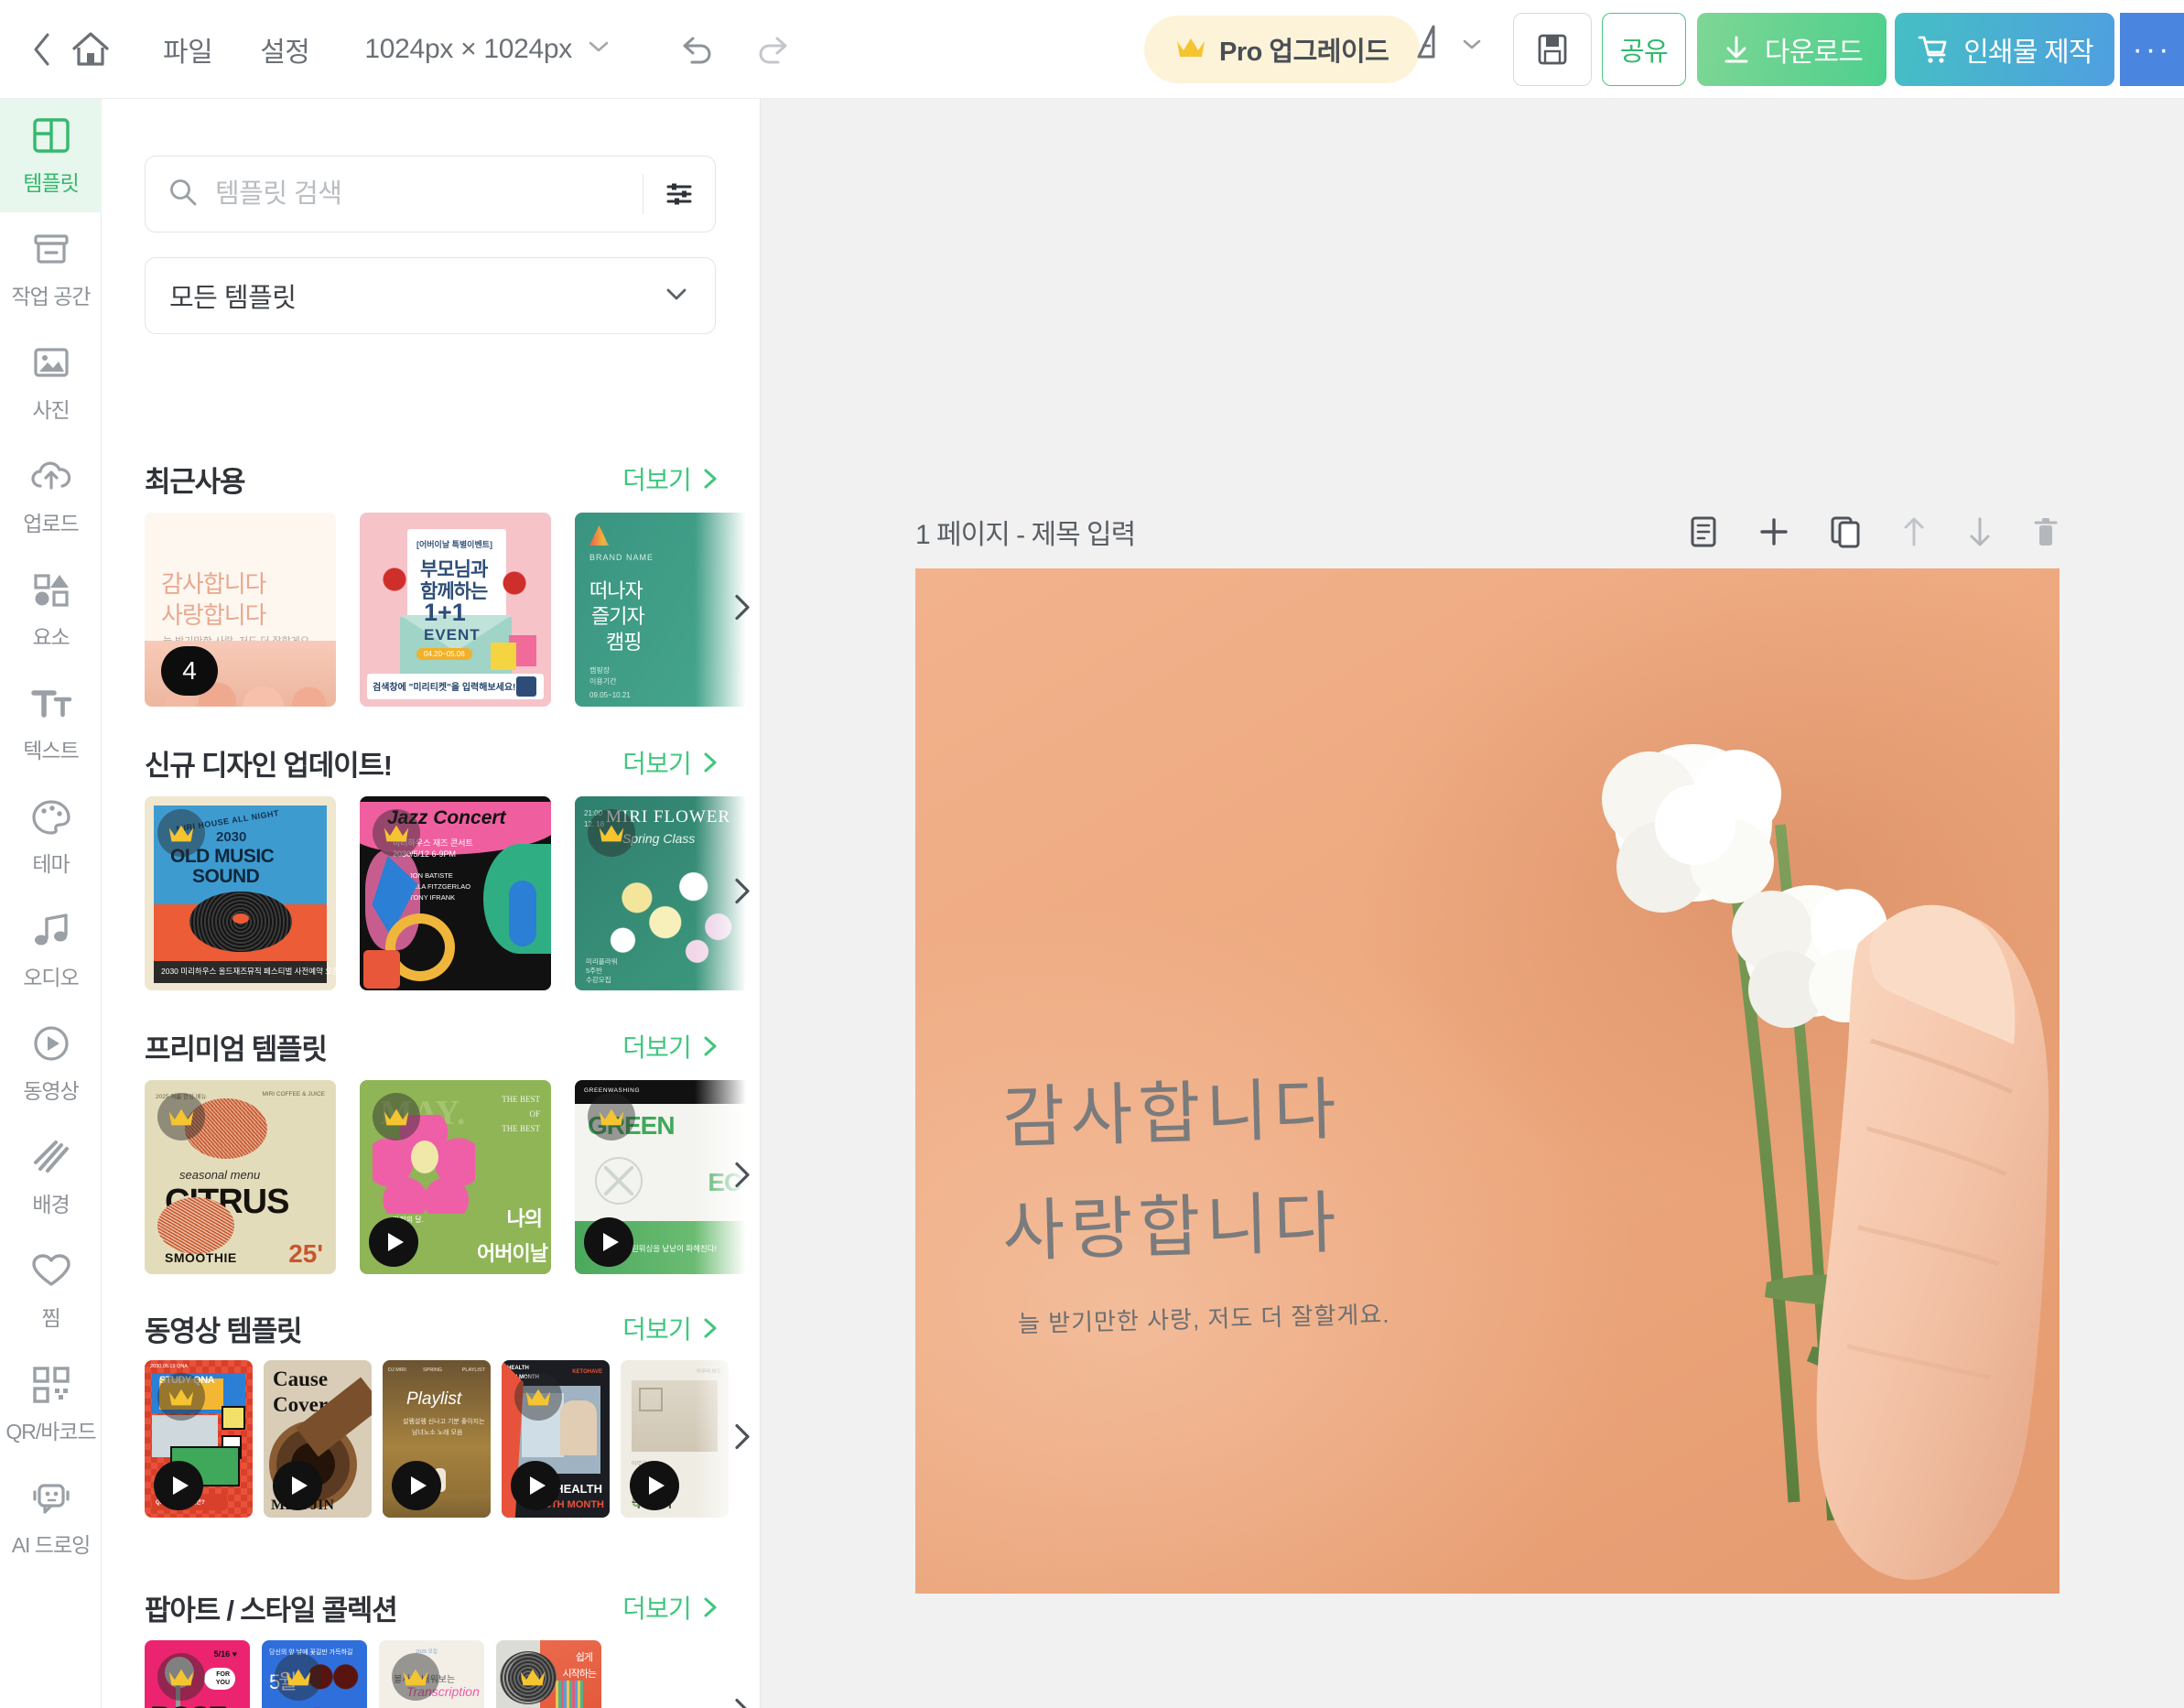 The image size is (2184, 1708). Describe the element at coordinates (1845, 531) in the screenshot. I see `duplicate-icon` at that location.